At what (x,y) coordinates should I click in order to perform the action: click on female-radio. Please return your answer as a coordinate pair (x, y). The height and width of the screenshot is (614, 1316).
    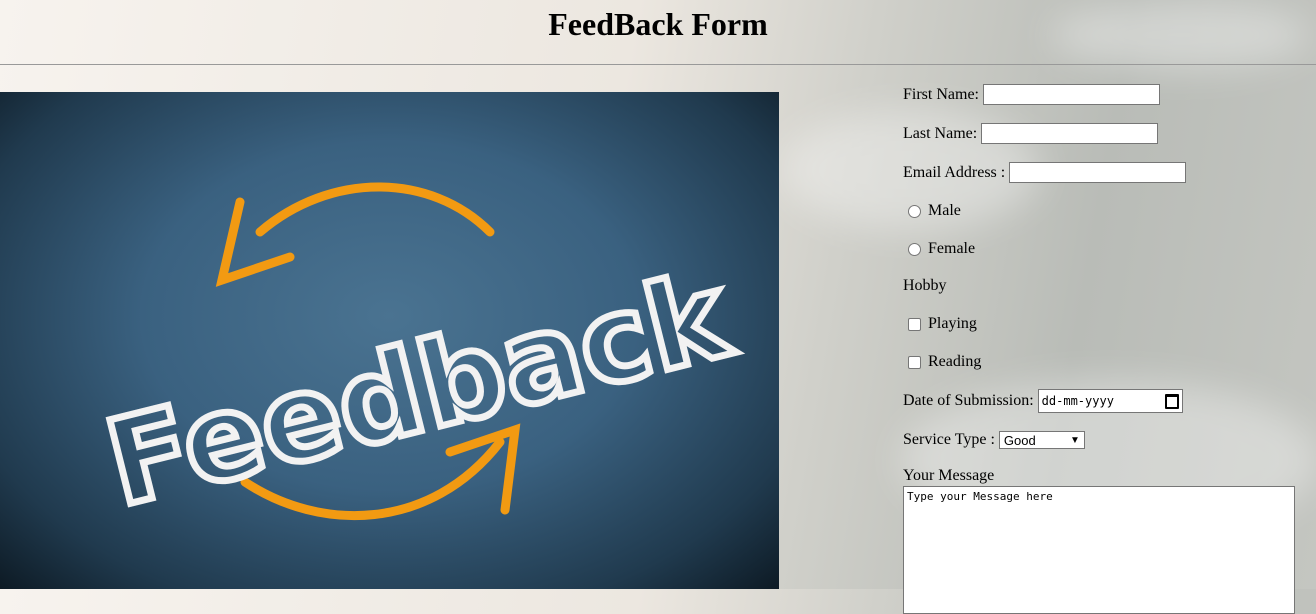
    Looking at the image, I should click on (914, 249).